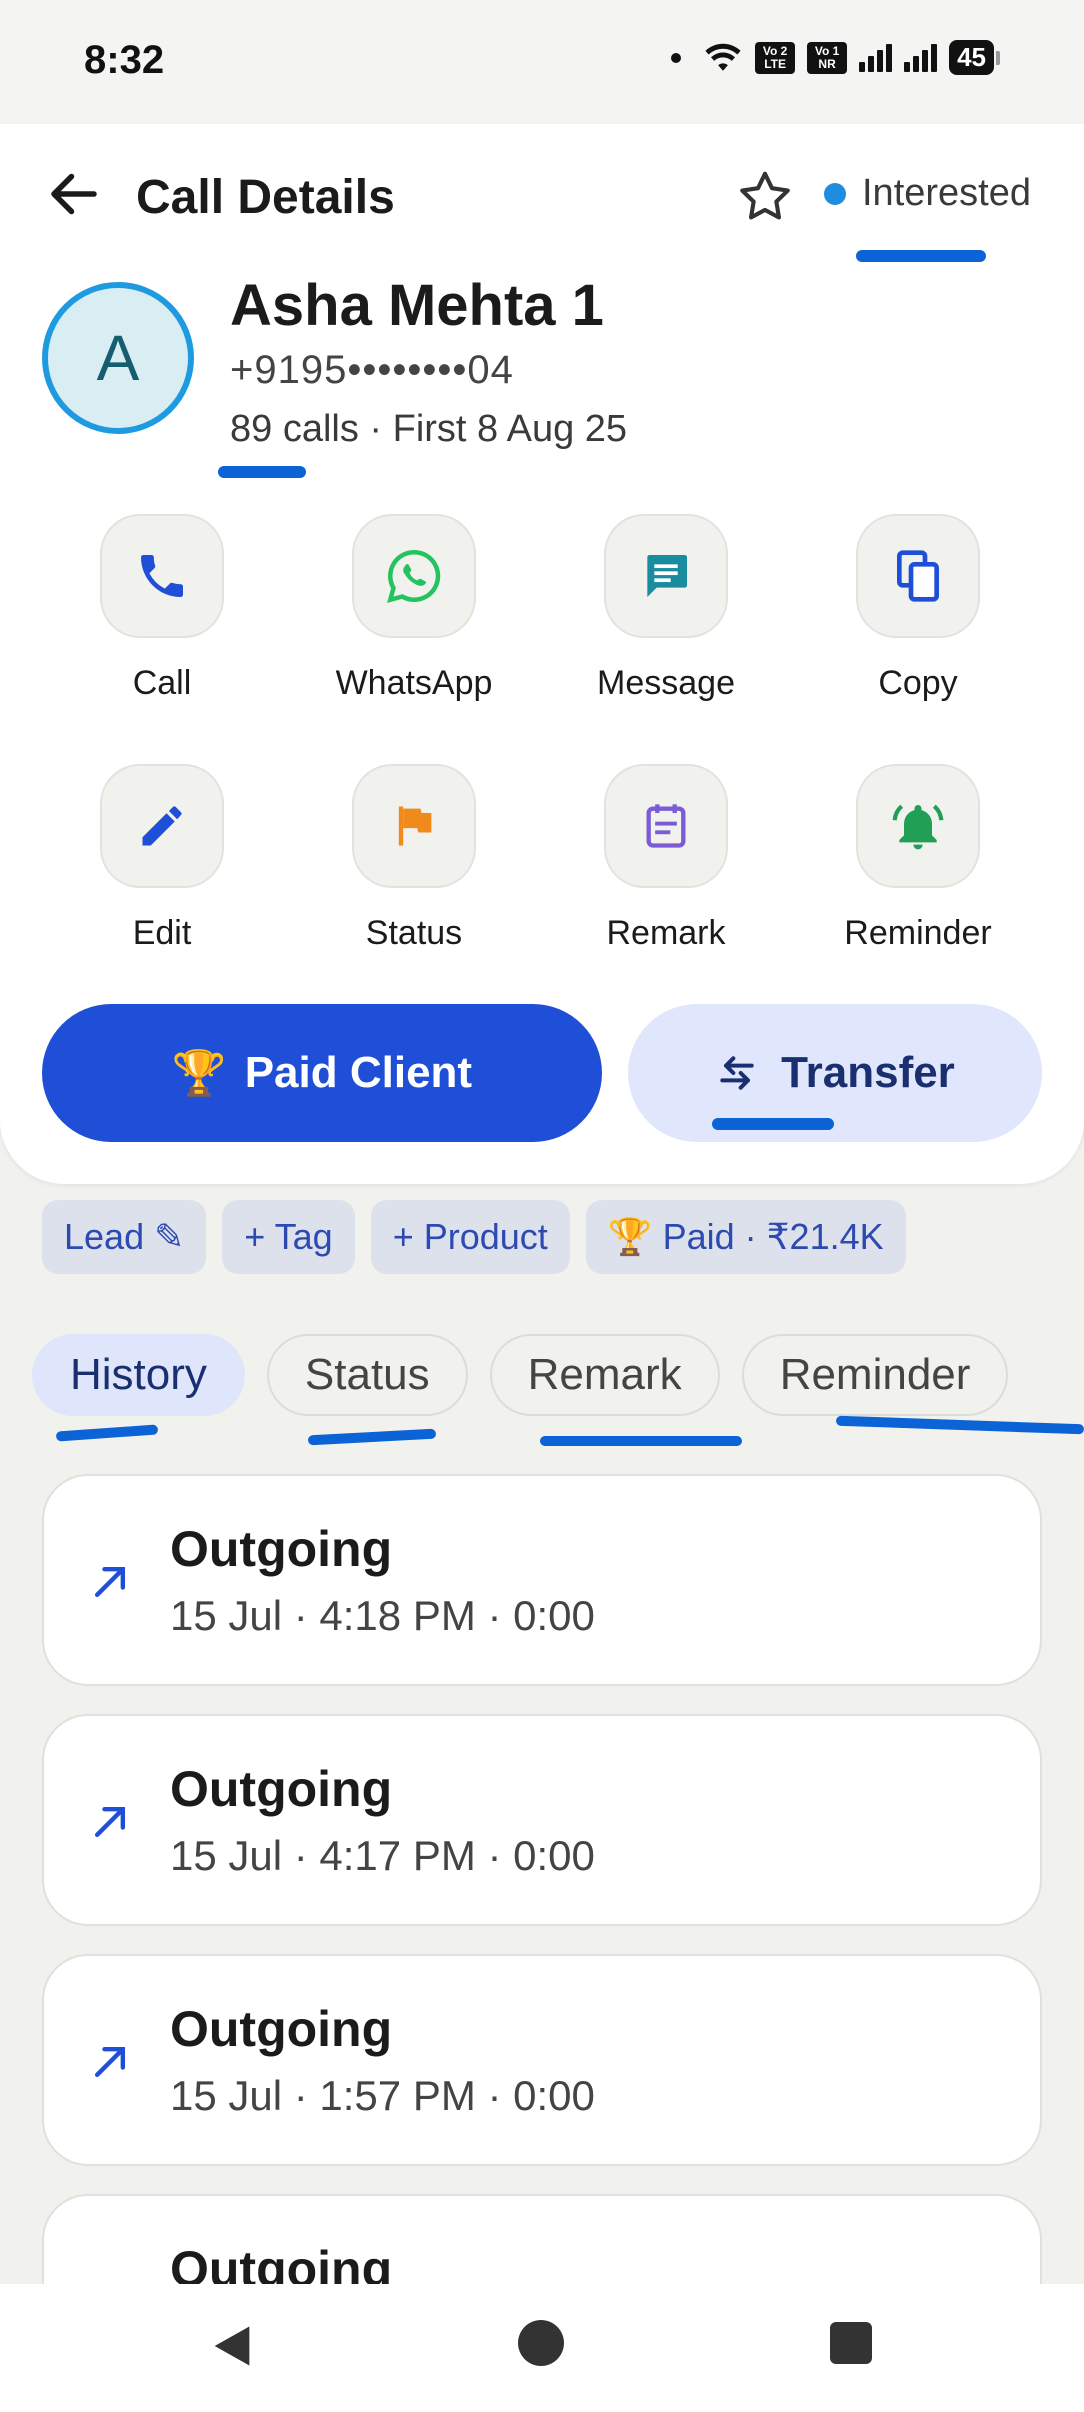 The height and width of the screenshot is (2412, 1084). Describe the element at coordinates (358, 1072) in the screenshot. I see `paid-client-label: Paid Client` at that location.